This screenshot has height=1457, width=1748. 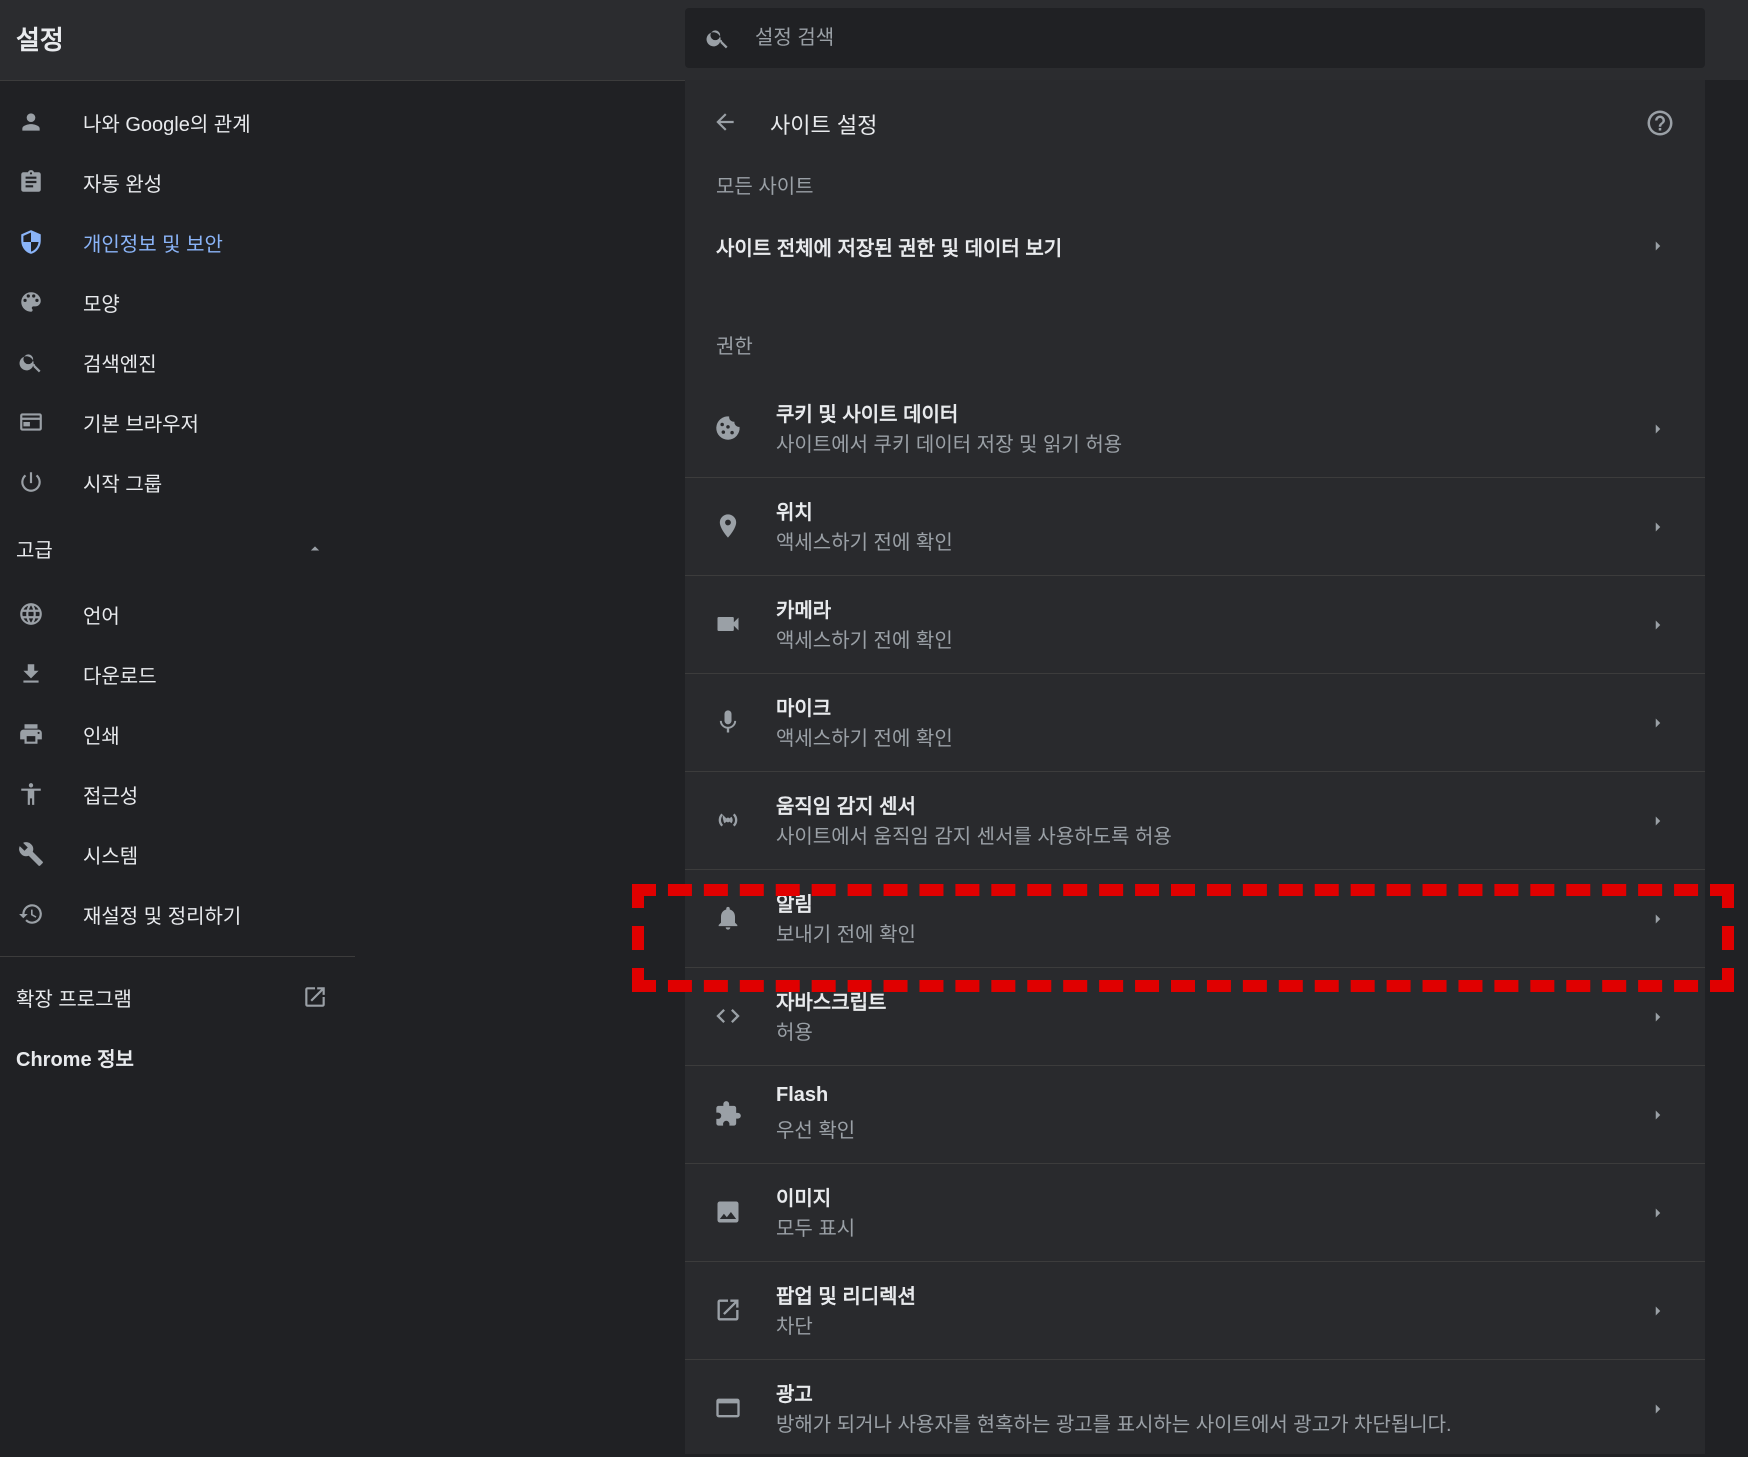 What do you see at coordinates (804, 611) in the screenshot?
I see `permission-title: 카메라` at bounding box center [804, 611].